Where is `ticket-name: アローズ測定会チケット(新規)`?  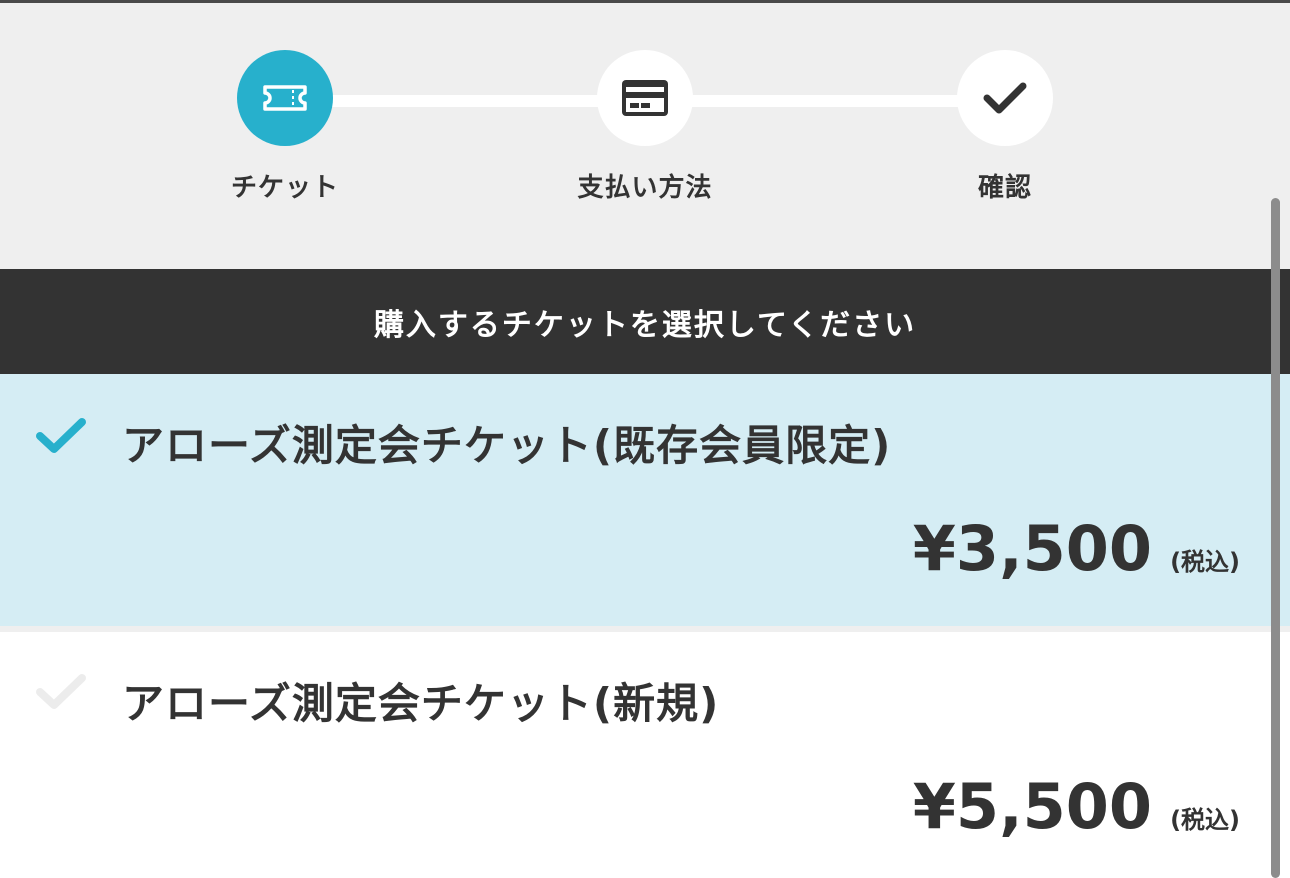 ticket-name: アローズ測定会チケット(新規) is located at coordinates (421, 703).